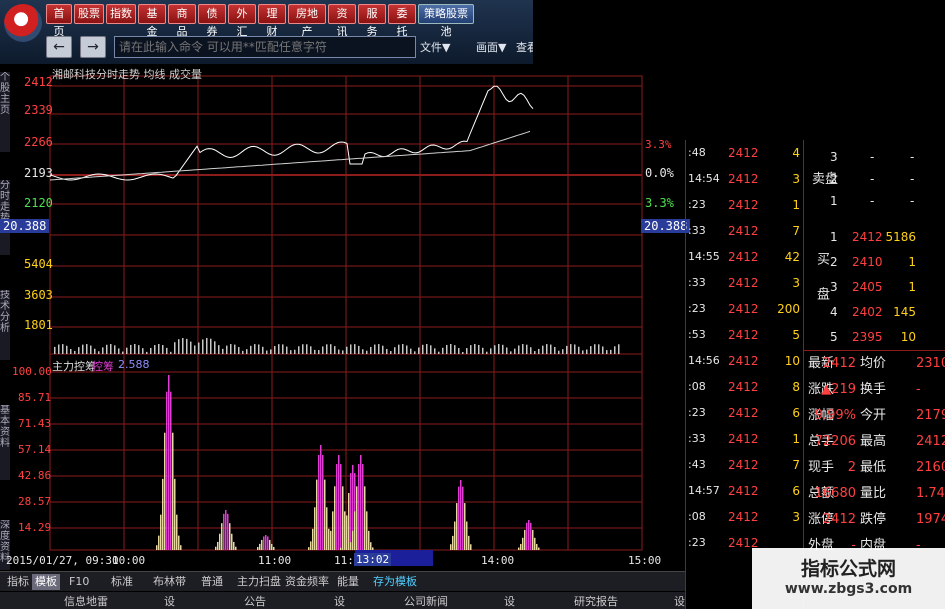 This screenshot has width=945, height=609. What do you see at coordinates (402, 21) in the screenshot?
I see `menu-orders: 委托` at bounding box center [402, 21].